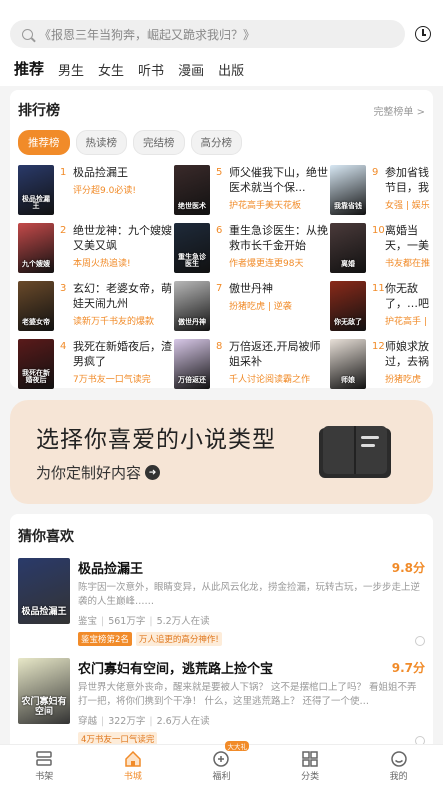 The height and width of the screenshot is (788, 443). Describe the element at coordinates (270, 380) in the screenshot. I see `book-tag: 千人讨论阅读霸之作` at that location.